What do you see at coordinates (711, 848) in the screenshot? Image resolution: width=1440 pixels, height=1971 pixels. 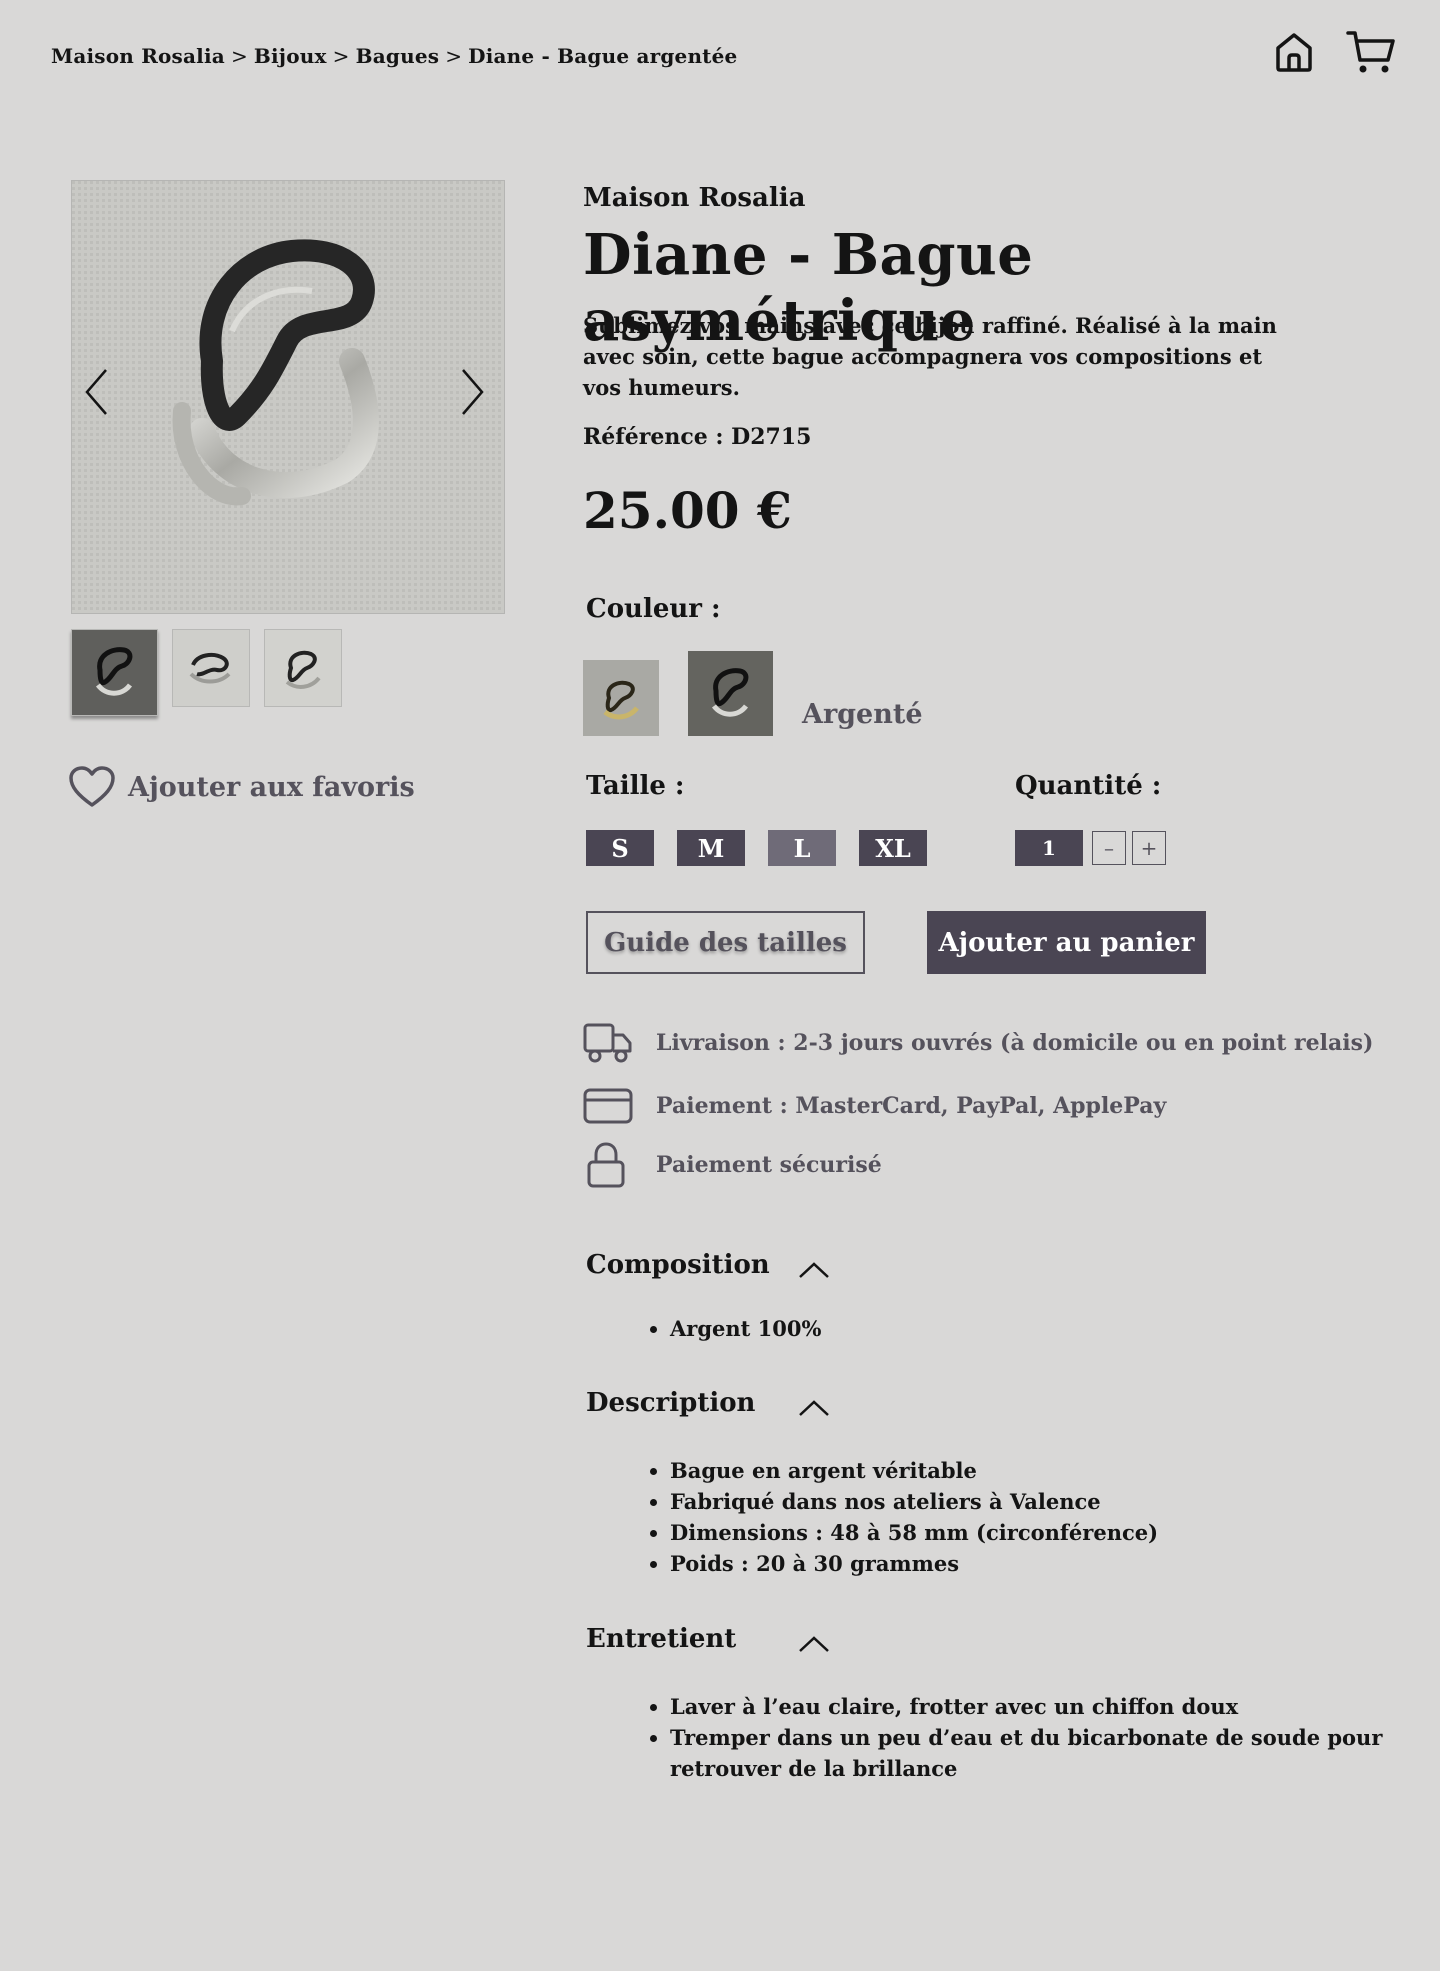 I see `size-option-m: M` at bounding box center [711, 848].